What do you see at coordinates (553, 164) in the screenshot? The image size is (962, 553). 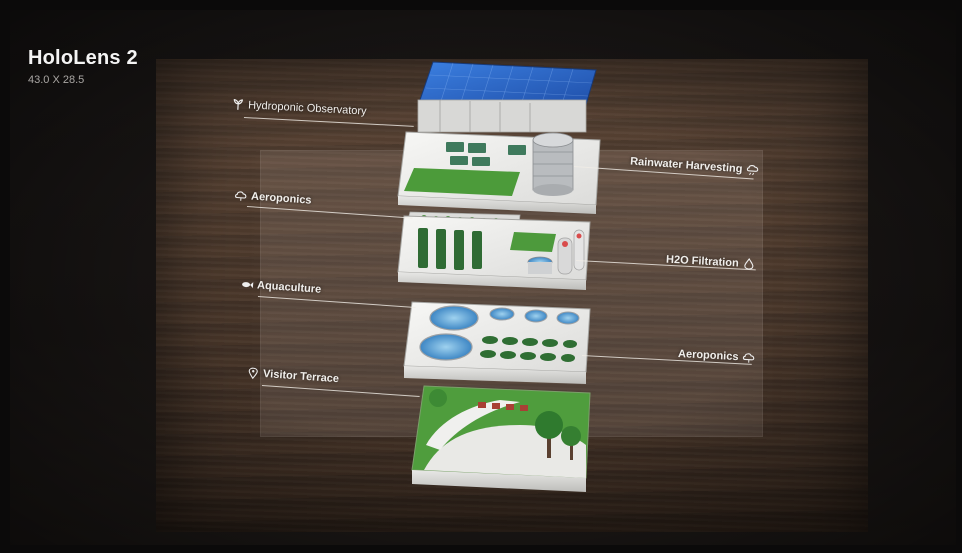 I see `rainwater-tank` at bounding box center [553, 164].